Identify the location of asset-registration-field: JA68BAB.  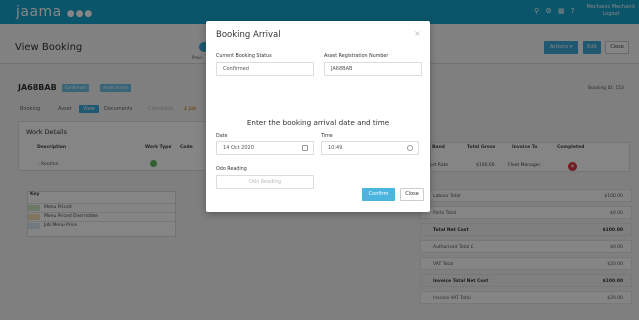
(373, 69).